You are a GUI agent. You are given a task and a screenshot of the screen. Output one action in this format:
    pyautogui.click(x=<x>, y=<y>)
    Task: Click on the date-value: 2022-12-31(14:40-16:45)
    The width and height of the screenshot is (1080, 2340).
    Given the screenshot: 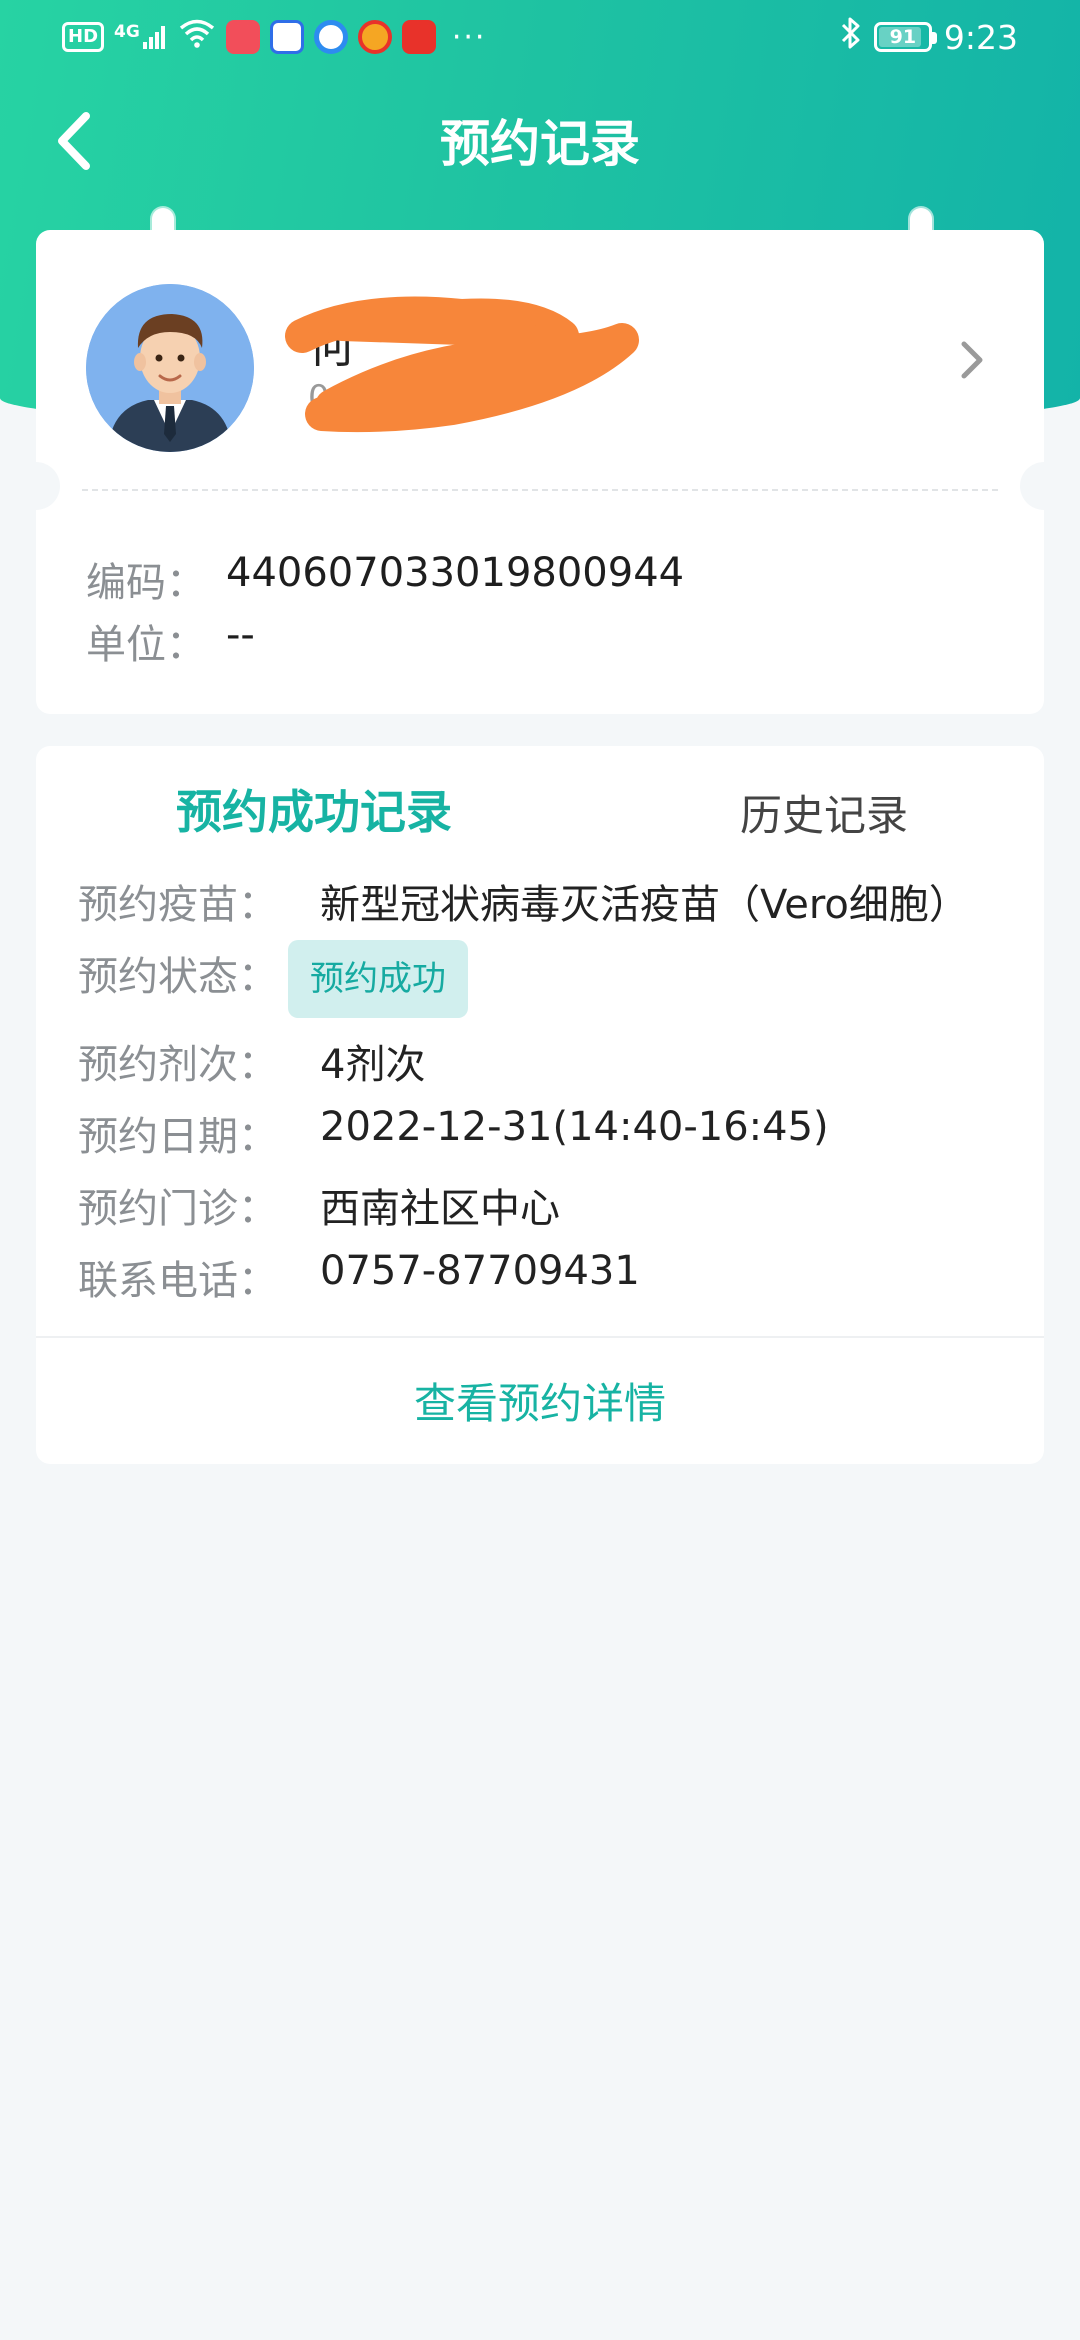 What is the action you would take?
    pyautogui.click(x=574, y=1127)
    